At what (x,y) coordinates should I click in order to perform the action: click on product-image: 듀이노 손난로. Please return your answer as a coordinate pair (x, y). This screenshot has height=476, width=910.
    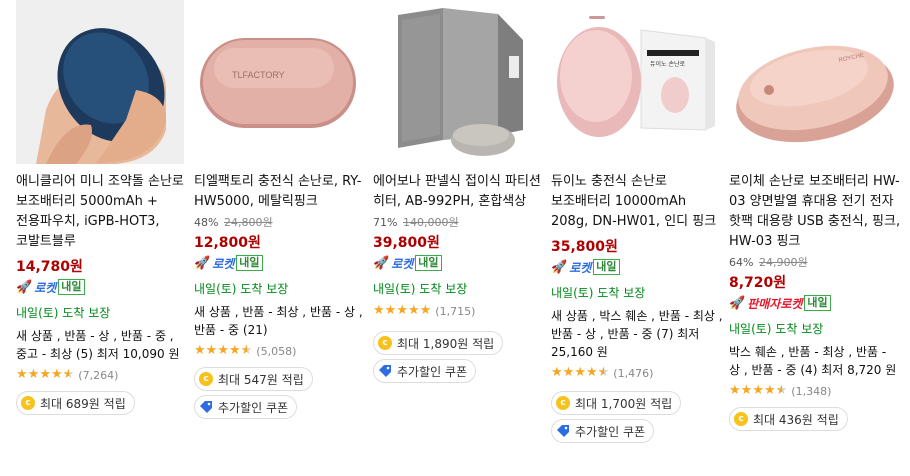
    Looking at the image, I should click on (635, 82).